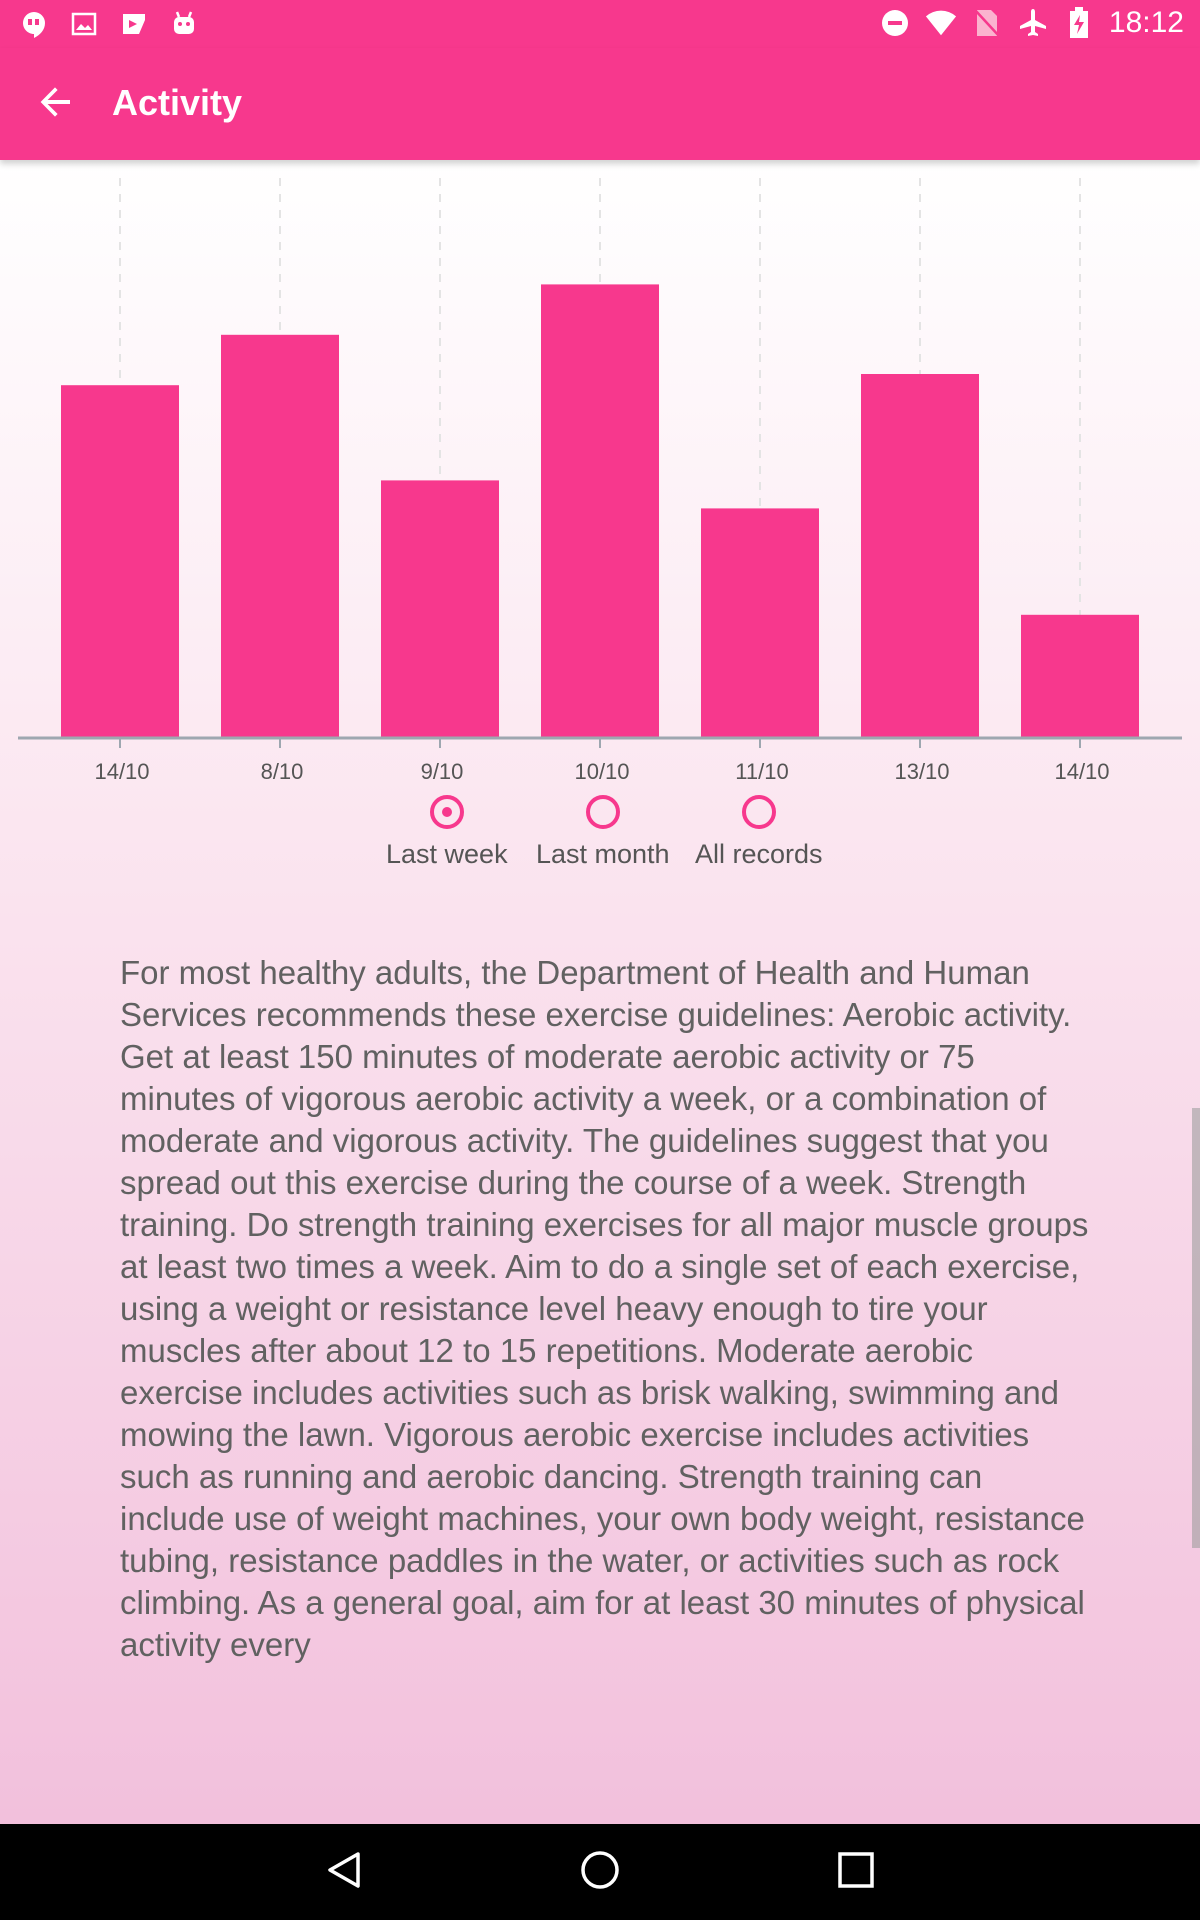 The height and width of the screenshot is (1920, 1200). Describe the element at coordinates (34, 24) in the screenshot. I see `hangouts-icon` at that location.